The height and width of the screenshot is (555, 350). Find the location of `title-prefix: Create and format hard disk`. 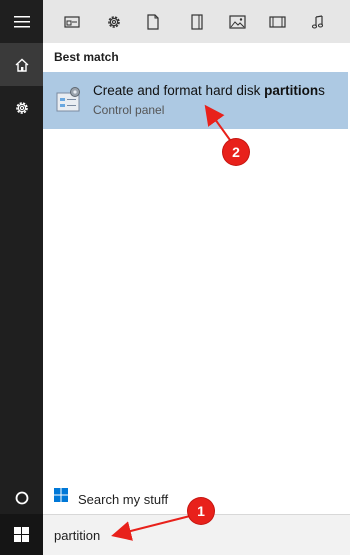

title-prefix: Create and format hard disk is located at coordinates (179, 90).